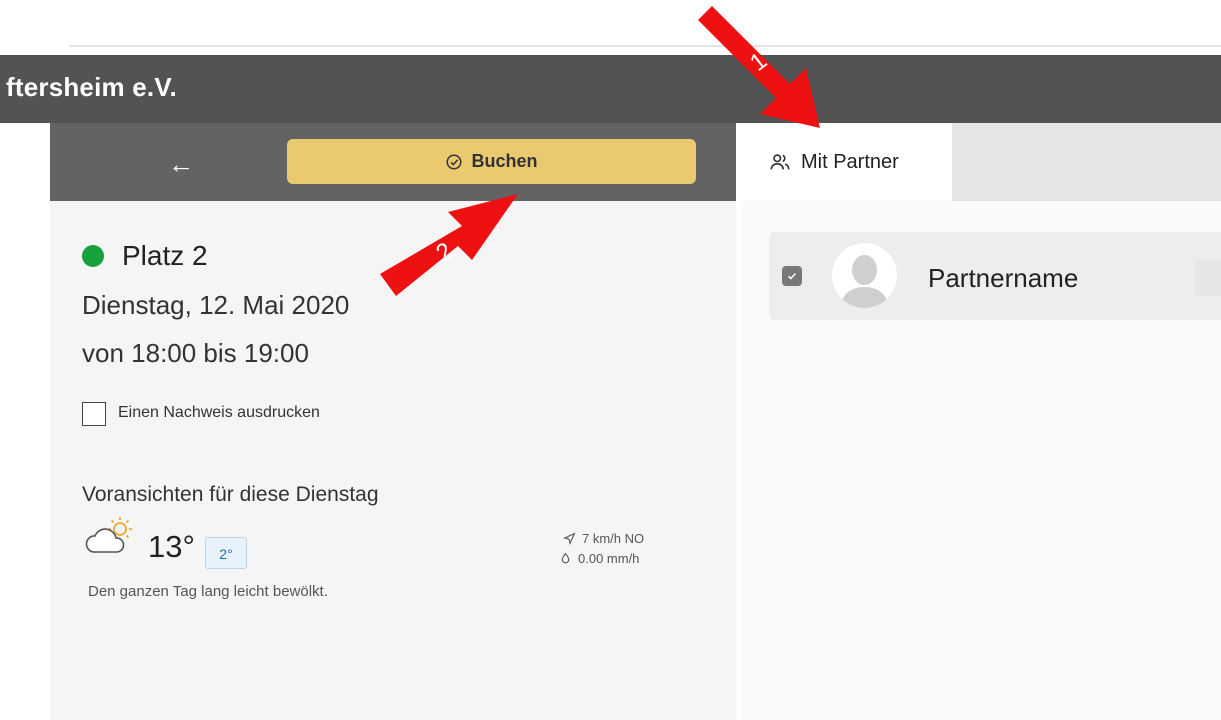 The image size is (1221, 720). I want to click on print-receipt-checkbox, so click(94, 414).